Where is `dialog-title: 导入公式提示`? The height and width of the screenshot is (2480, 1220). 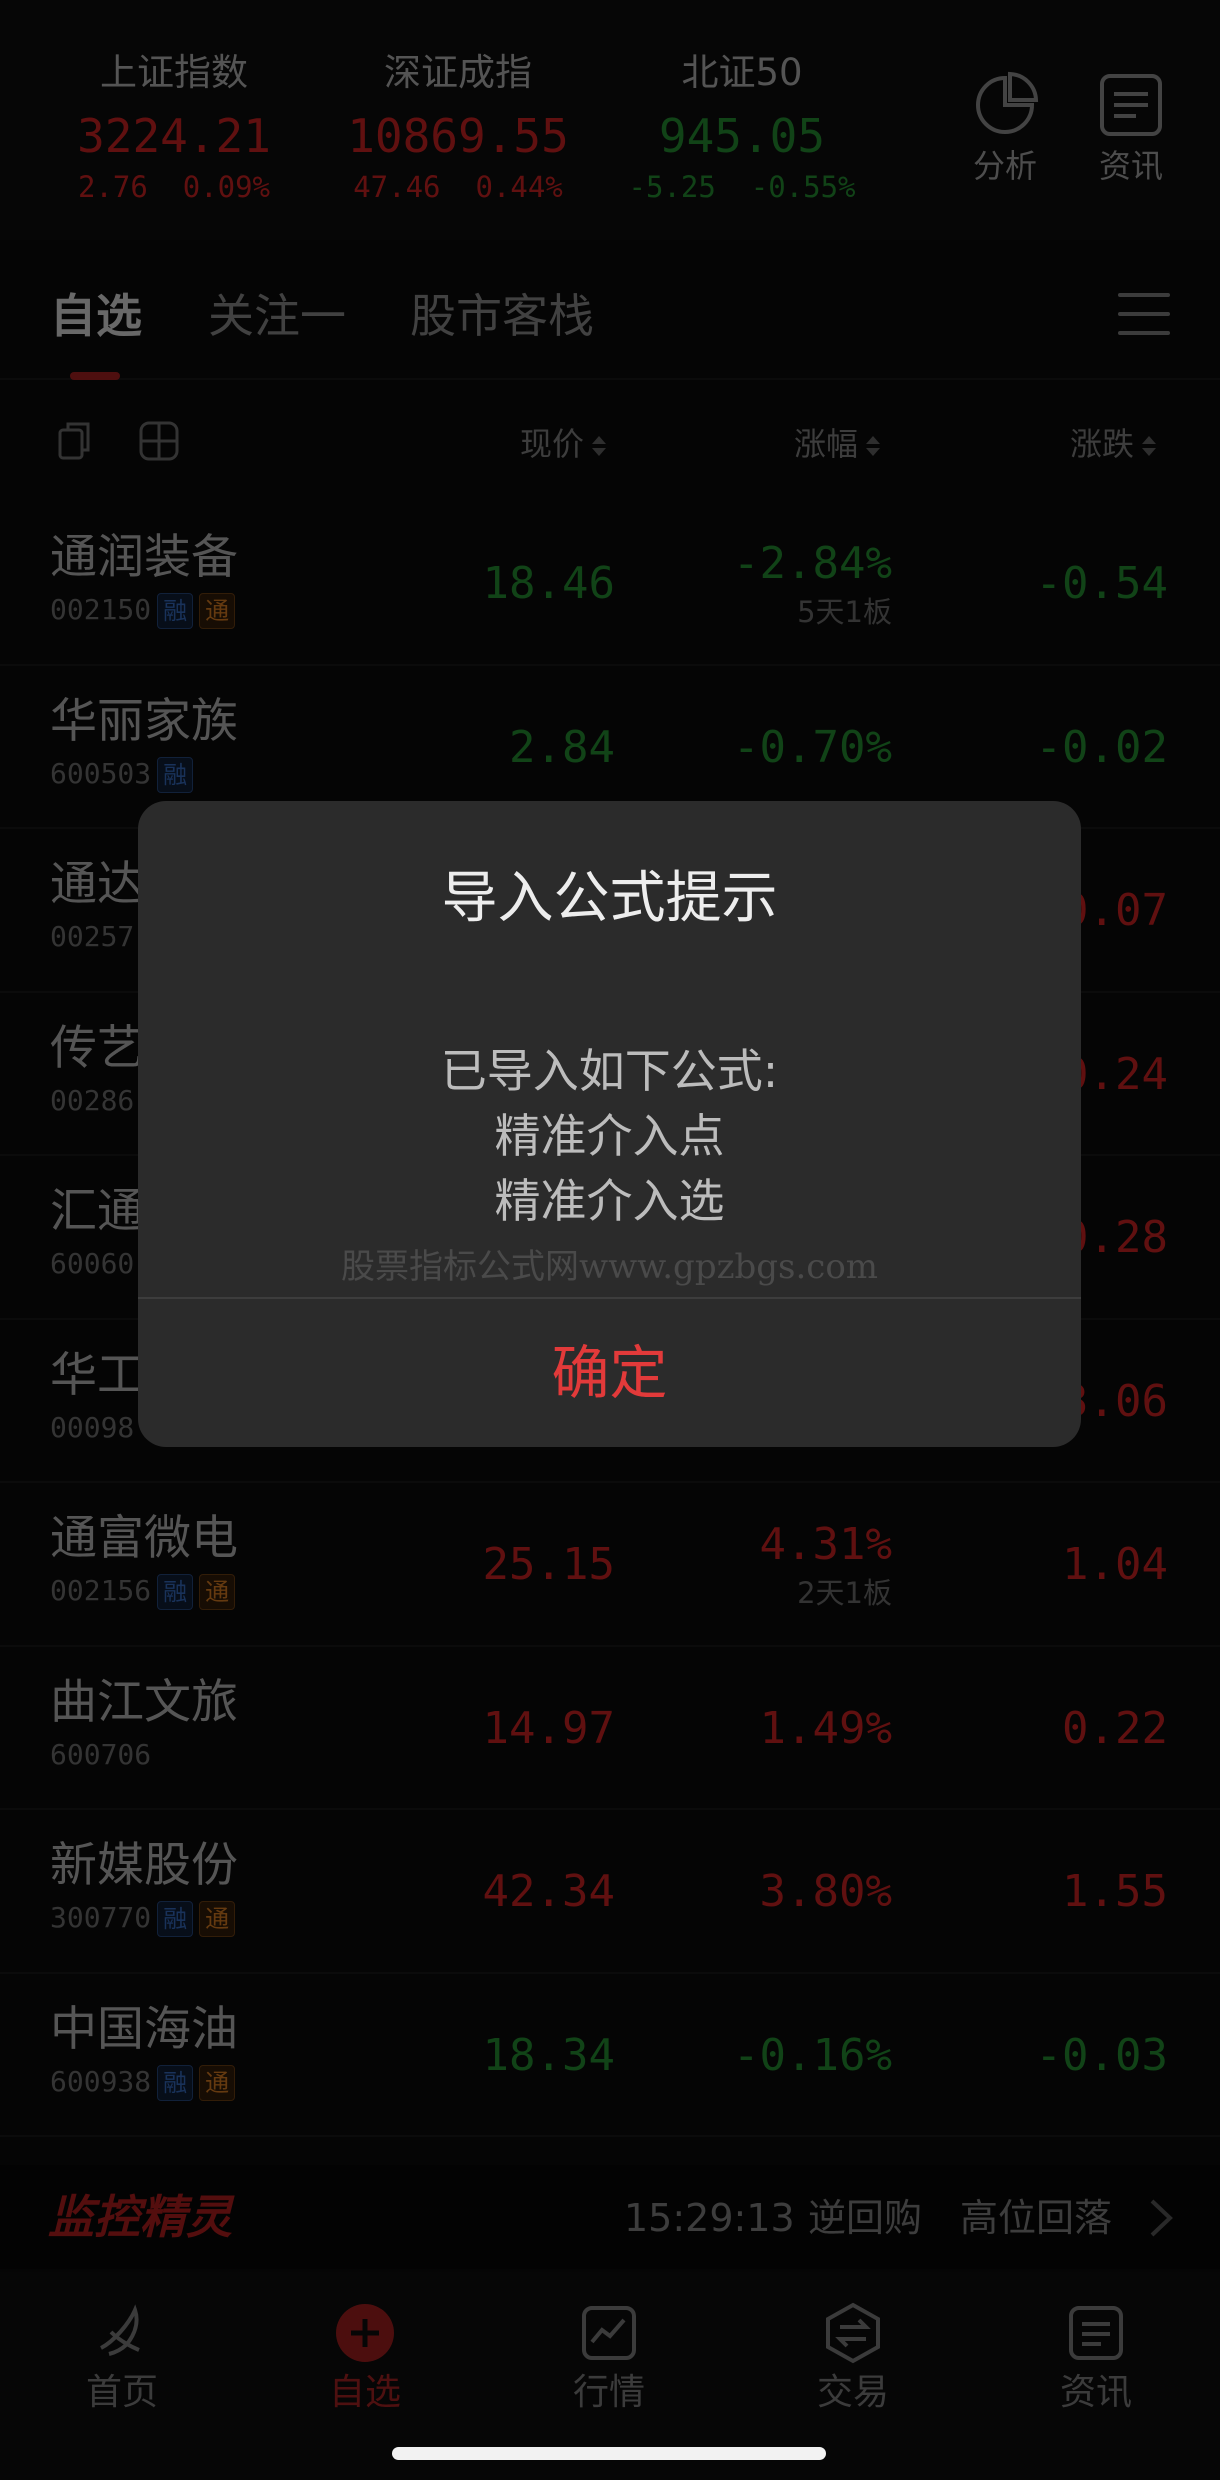
dialog-title: 导入公式提示 is located at coordinates (609, 898).